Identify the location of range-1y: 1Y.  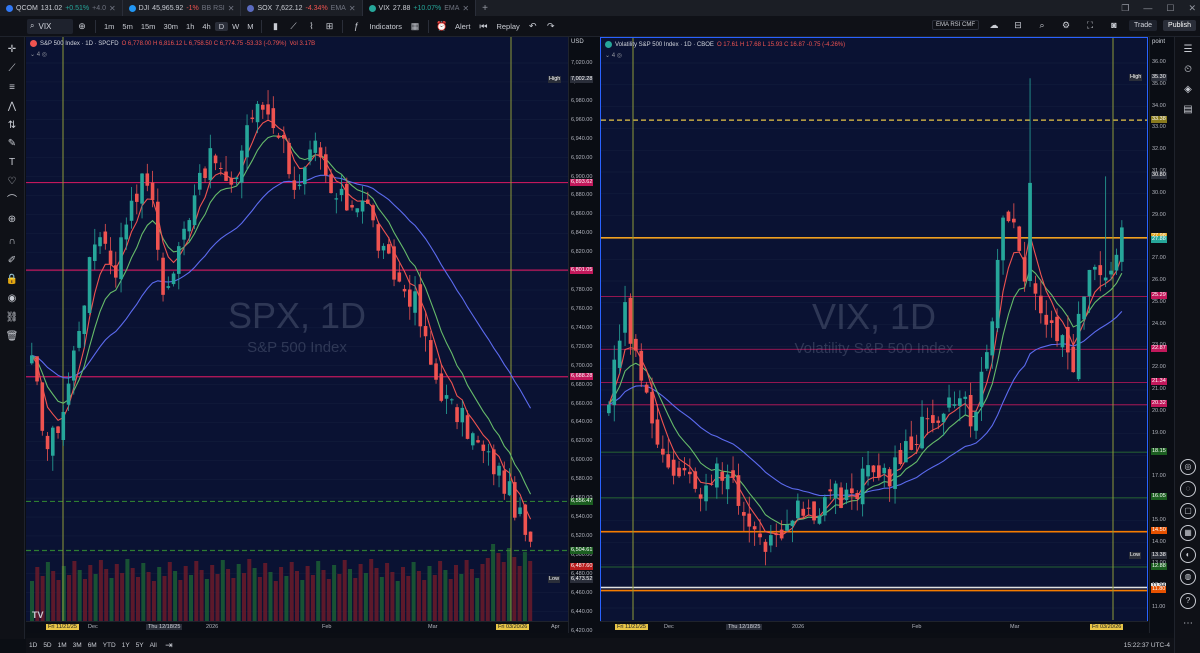
(126, 645).